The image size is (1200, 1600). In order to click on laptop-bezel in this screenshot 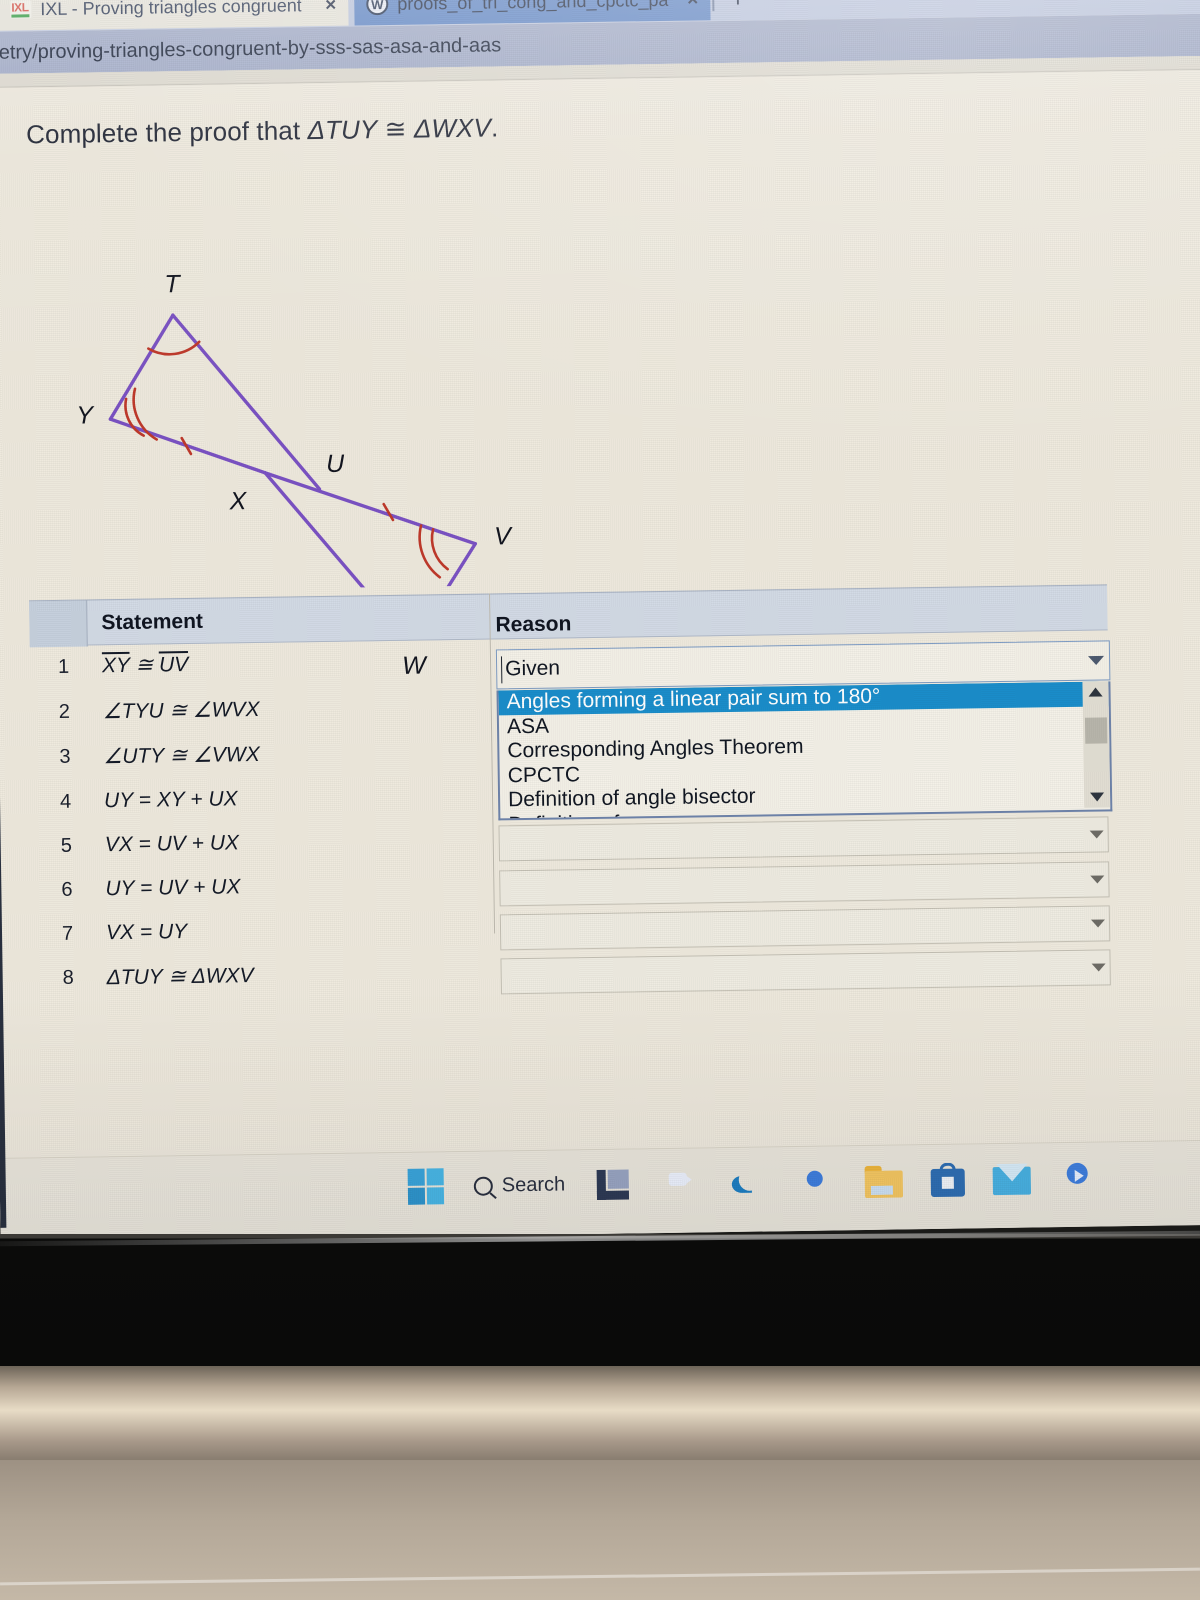, I will do `click(600, 1299)`.